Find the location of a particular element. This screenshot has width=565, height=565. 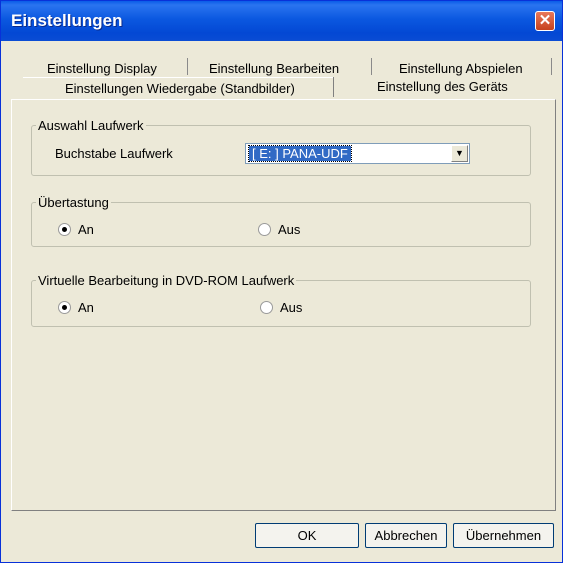

overkey-off-radio is located at coordinates (264, 229).